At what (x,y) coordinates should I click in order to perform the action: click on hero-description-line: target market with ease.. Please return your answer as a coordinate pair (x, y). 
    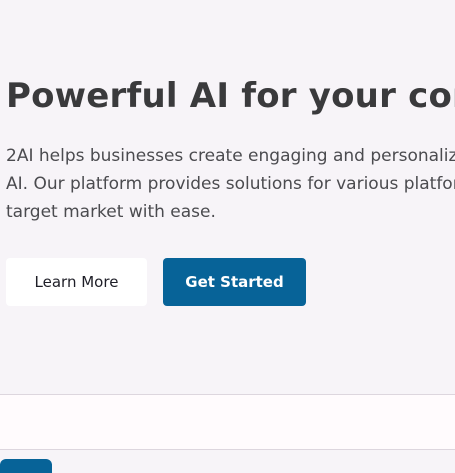
    Looking at the image, I should click on (111, 212).